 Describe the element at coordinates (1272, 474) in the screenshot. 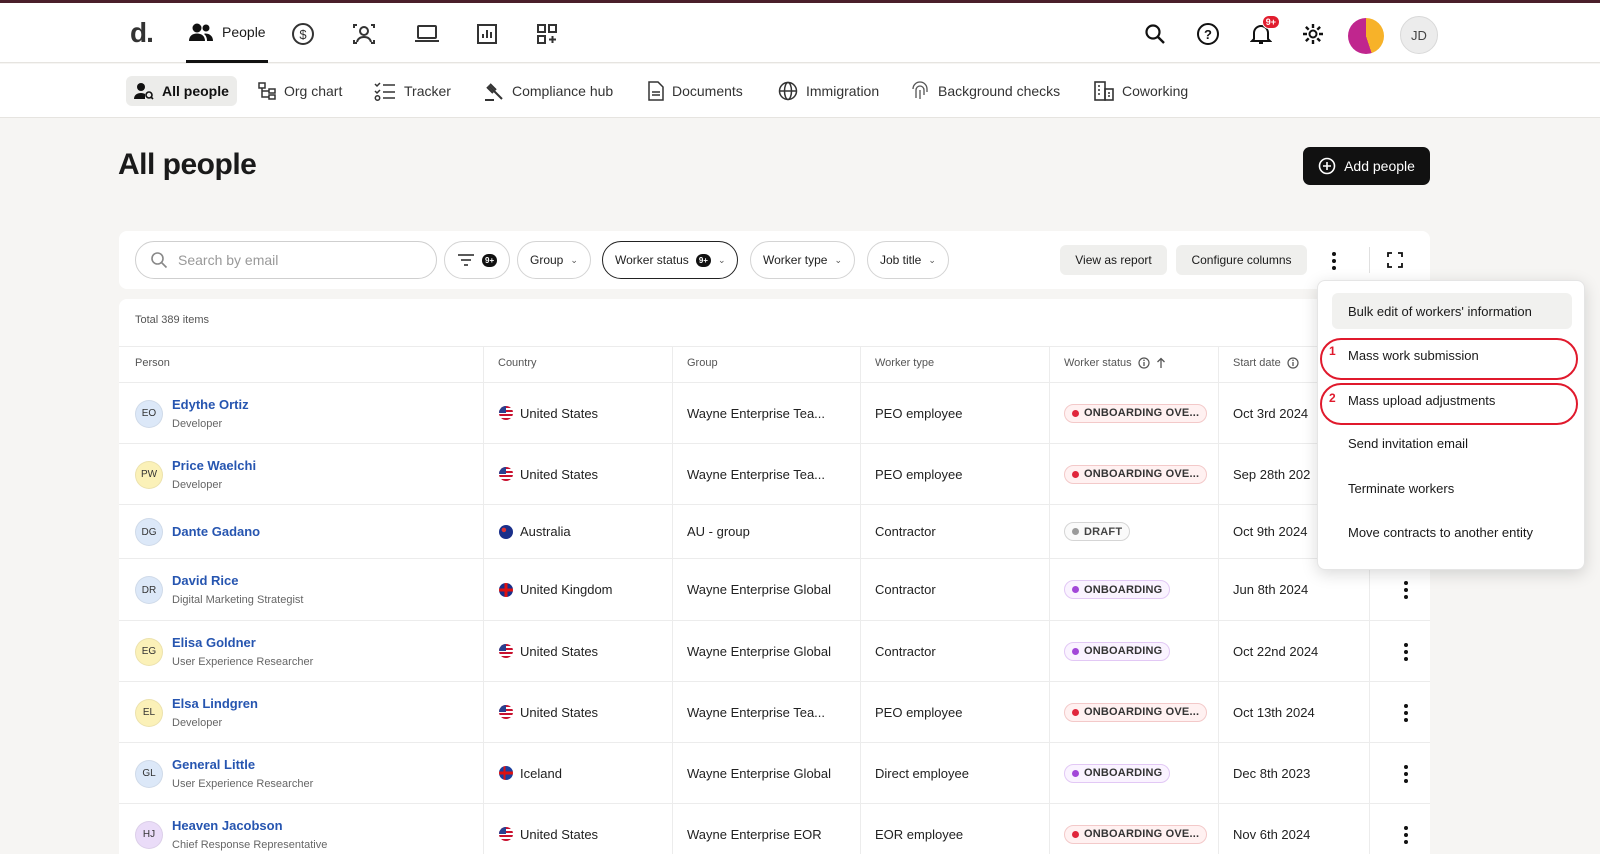

I see `start-date-cell: Sep 28th 202` at that location.